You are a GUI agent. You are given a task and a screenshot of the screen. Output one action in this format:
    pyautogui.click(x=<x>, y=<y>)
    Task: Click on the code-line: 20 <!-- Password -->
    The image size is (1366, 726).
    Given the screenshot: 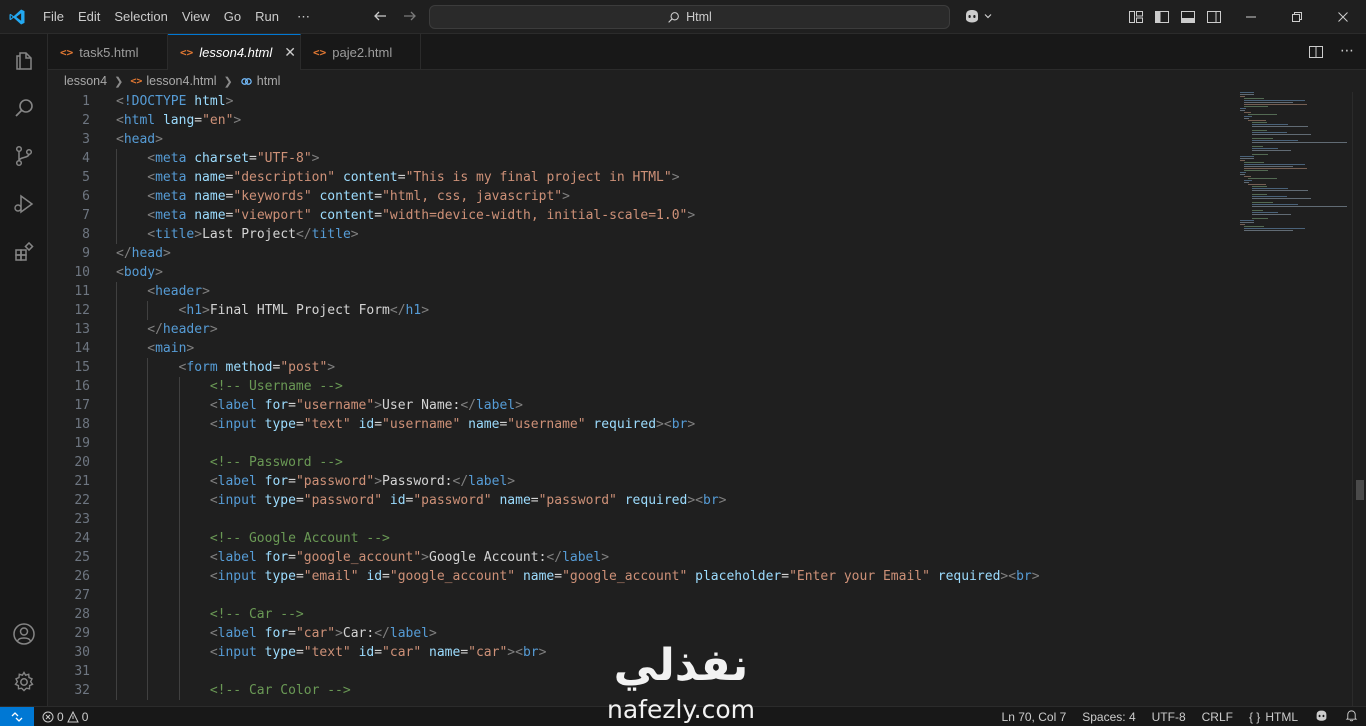 What is the action you would take?
    pyautogui.click(x=638, y=462)
    